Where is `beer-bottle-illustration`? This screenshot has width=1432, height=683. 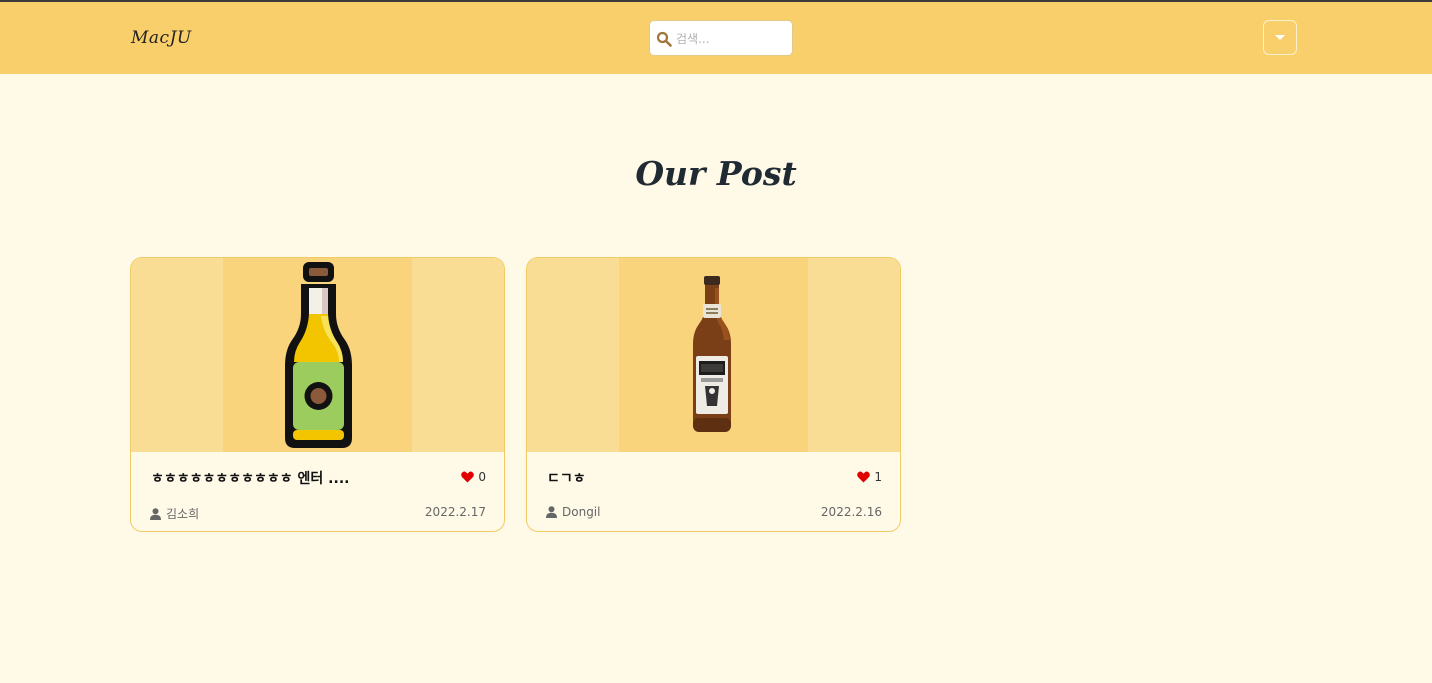
beer-bottle-illustration is located at coordinates (318, 355).